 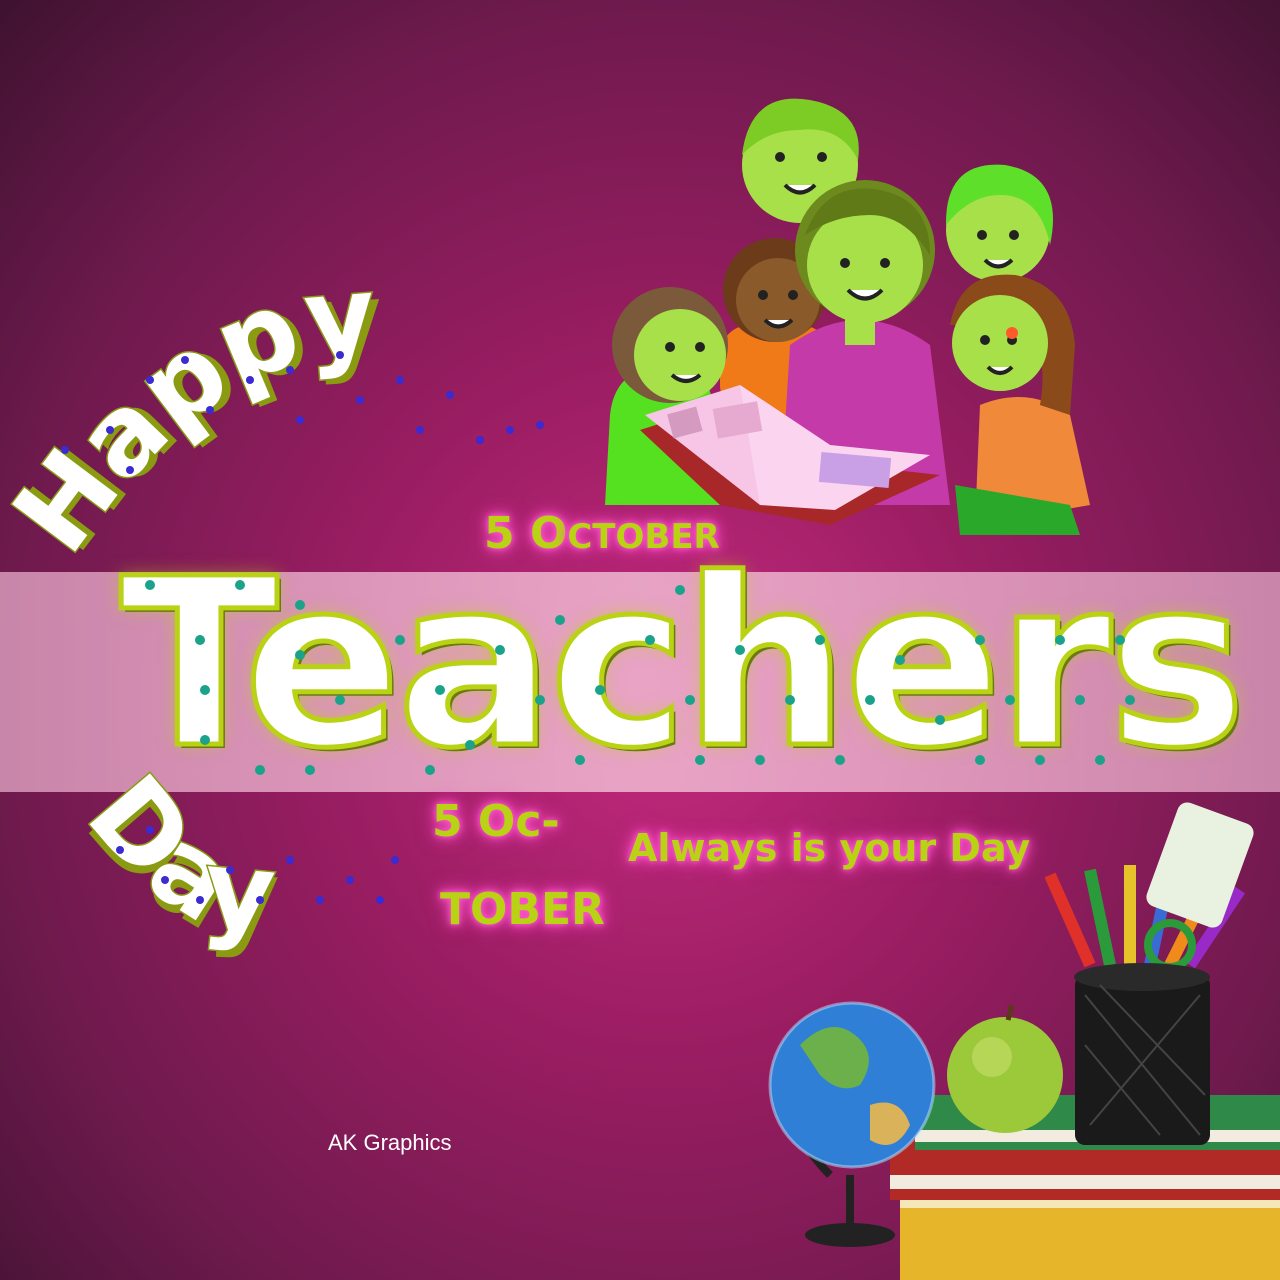 I want to click on date-top: 5 OCTOBER, so click(x=602, y=533).